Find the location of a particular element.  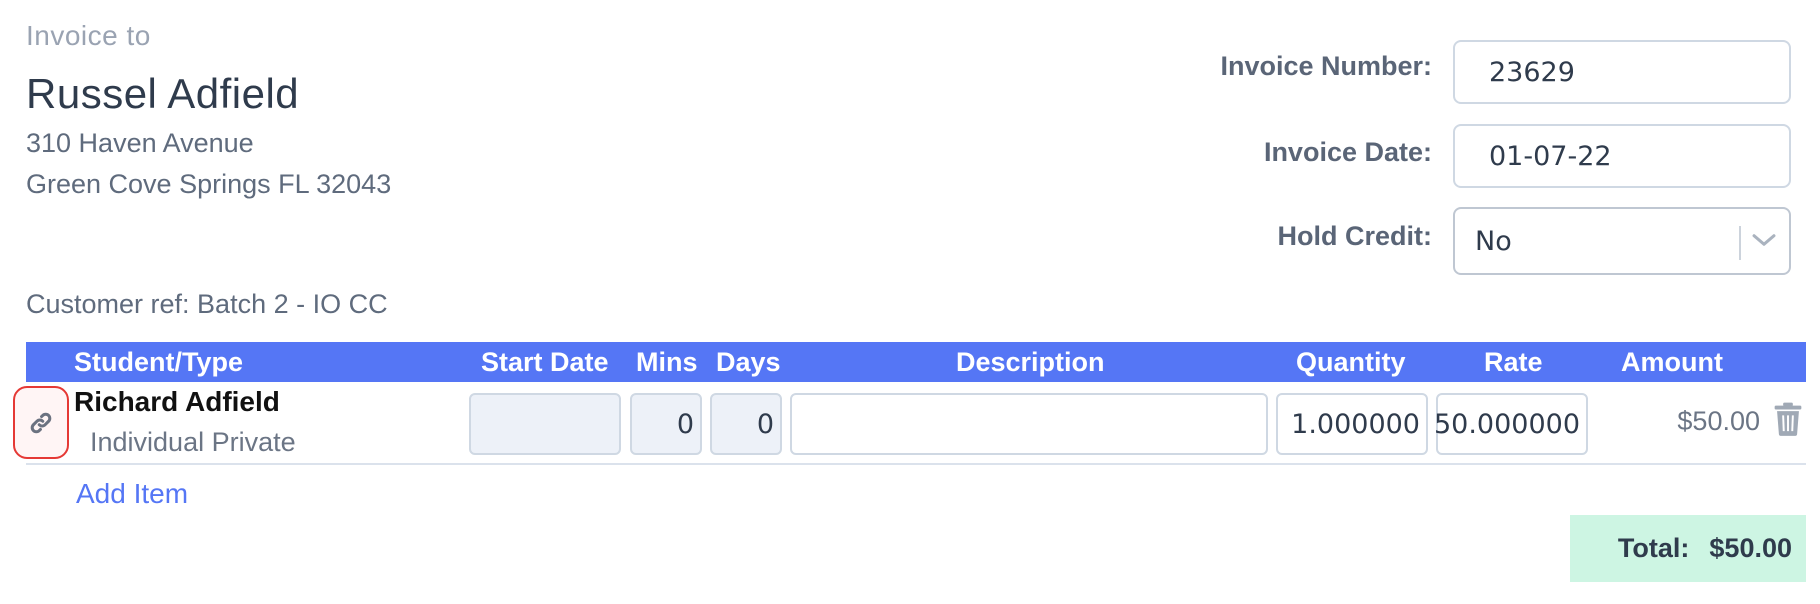

invoice-date-value: 01-07-22 is located at coordinates (1550, 156).